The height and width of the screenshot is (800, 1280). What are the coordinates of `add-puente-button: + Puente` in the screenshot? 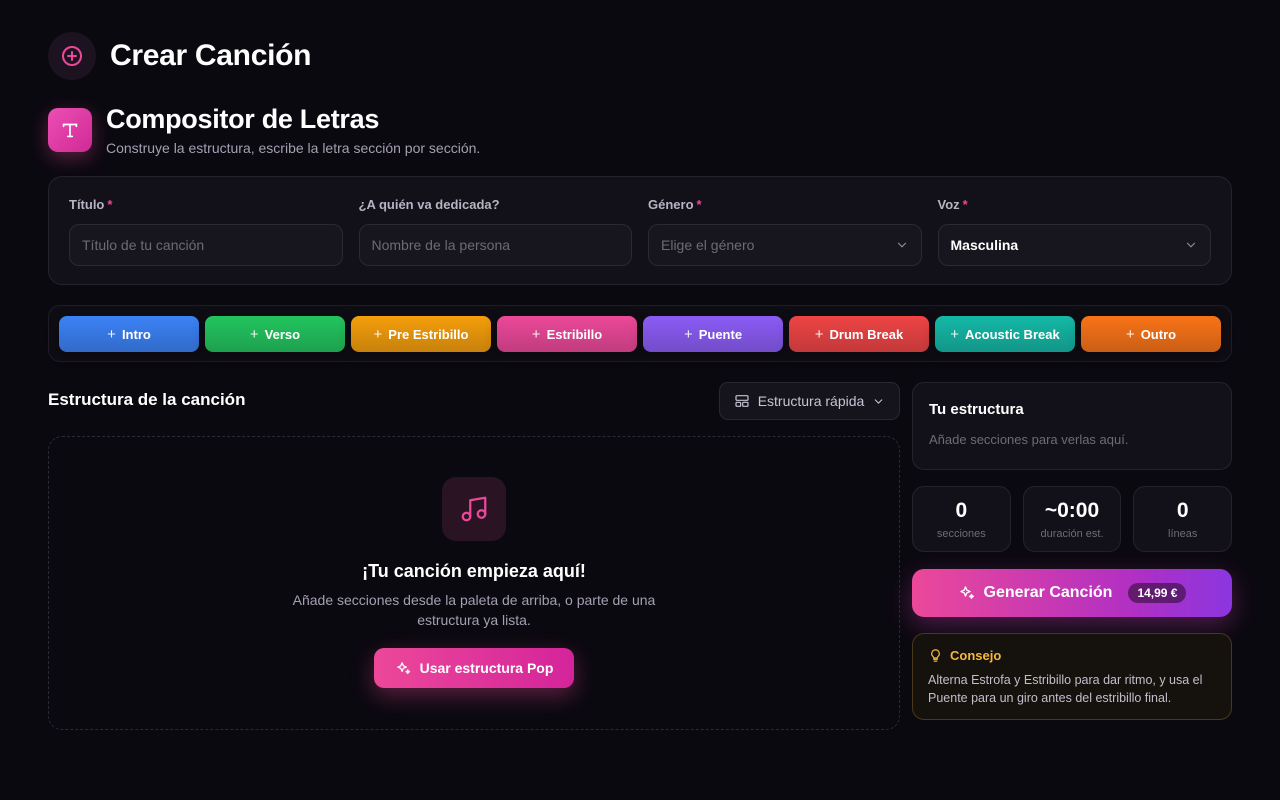 It's located at (713, 334).